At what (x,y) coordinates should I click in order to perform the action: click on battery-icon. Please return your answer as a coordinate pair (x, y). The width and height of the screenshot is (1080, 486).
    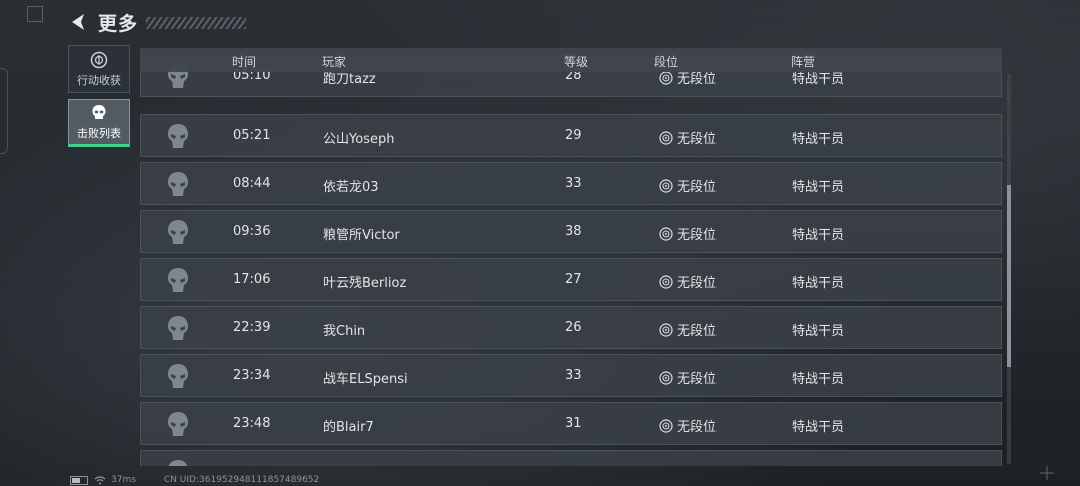
    Looking at the image, I should click on (79, 480).